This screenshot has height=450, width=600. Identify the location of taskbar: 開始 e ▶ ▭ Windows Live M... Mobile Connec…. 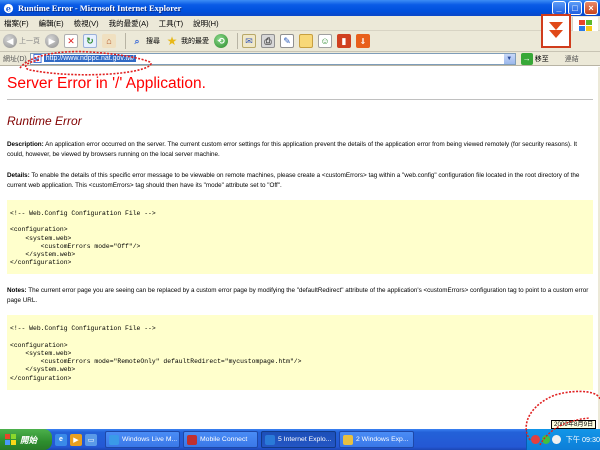
(300, 439).